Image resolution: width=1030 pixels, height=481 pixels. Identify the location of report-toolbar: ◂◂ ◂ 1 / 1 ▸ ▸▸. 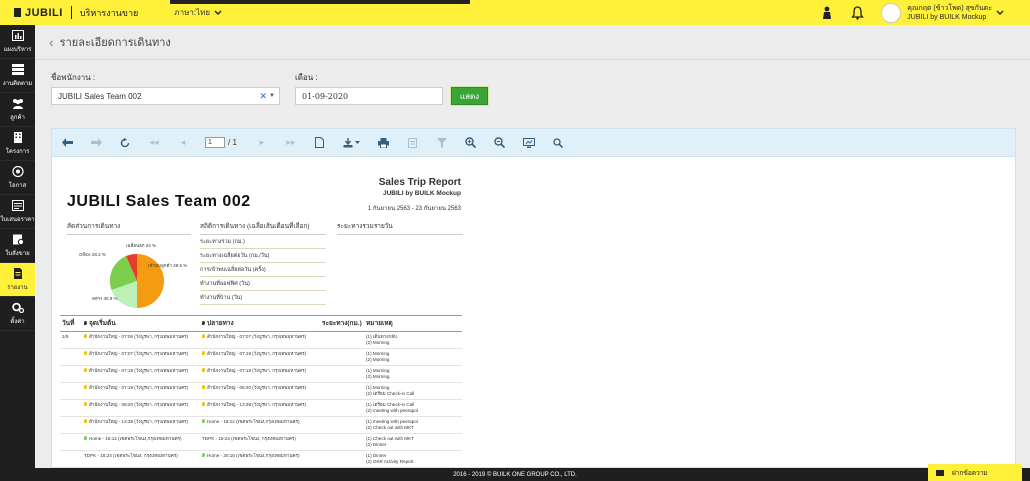
(533, 143).